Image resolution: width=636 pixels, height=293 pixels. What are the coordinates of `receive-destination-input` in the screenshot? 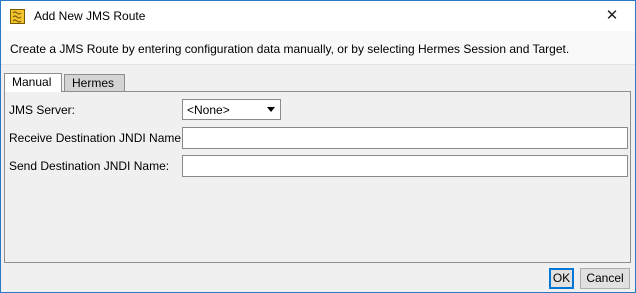 It's located at (405, 138).